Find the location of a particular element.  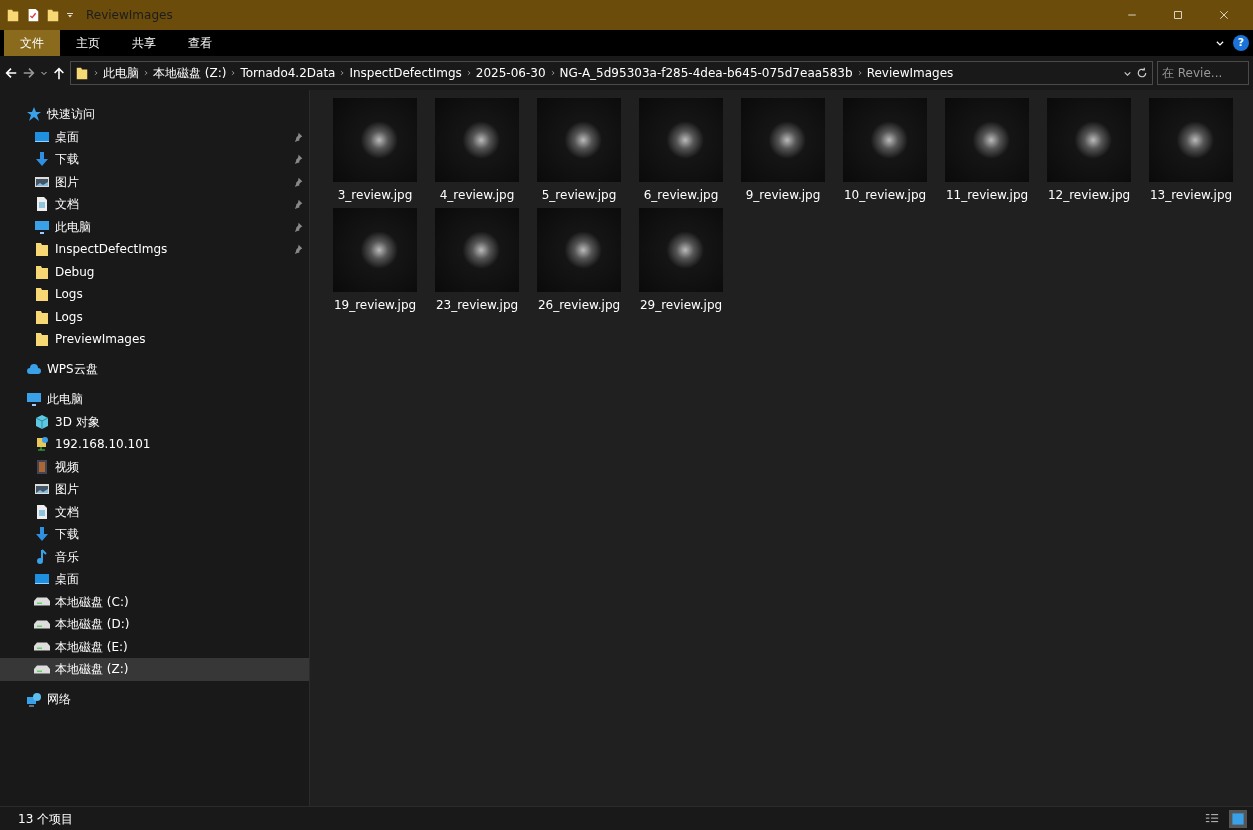

sidebar-item: PreviewImages is located at coordinates (154, 339).